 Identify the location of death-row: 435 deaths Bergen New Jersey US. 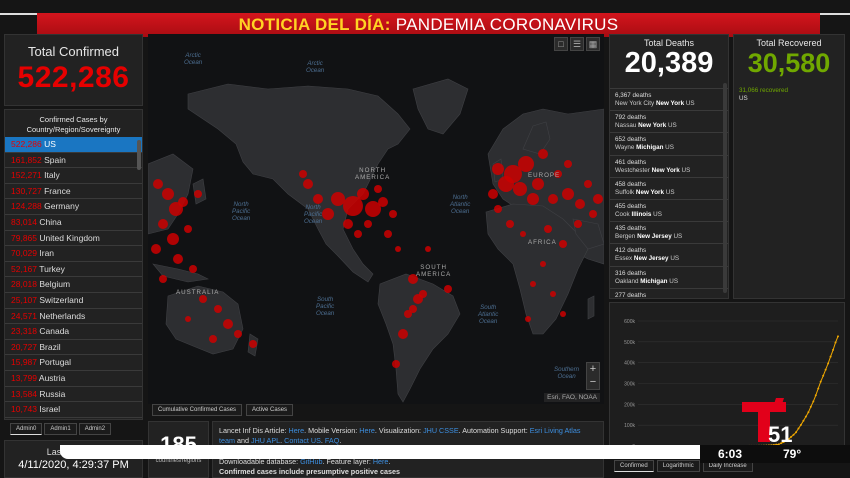
(669, 232).